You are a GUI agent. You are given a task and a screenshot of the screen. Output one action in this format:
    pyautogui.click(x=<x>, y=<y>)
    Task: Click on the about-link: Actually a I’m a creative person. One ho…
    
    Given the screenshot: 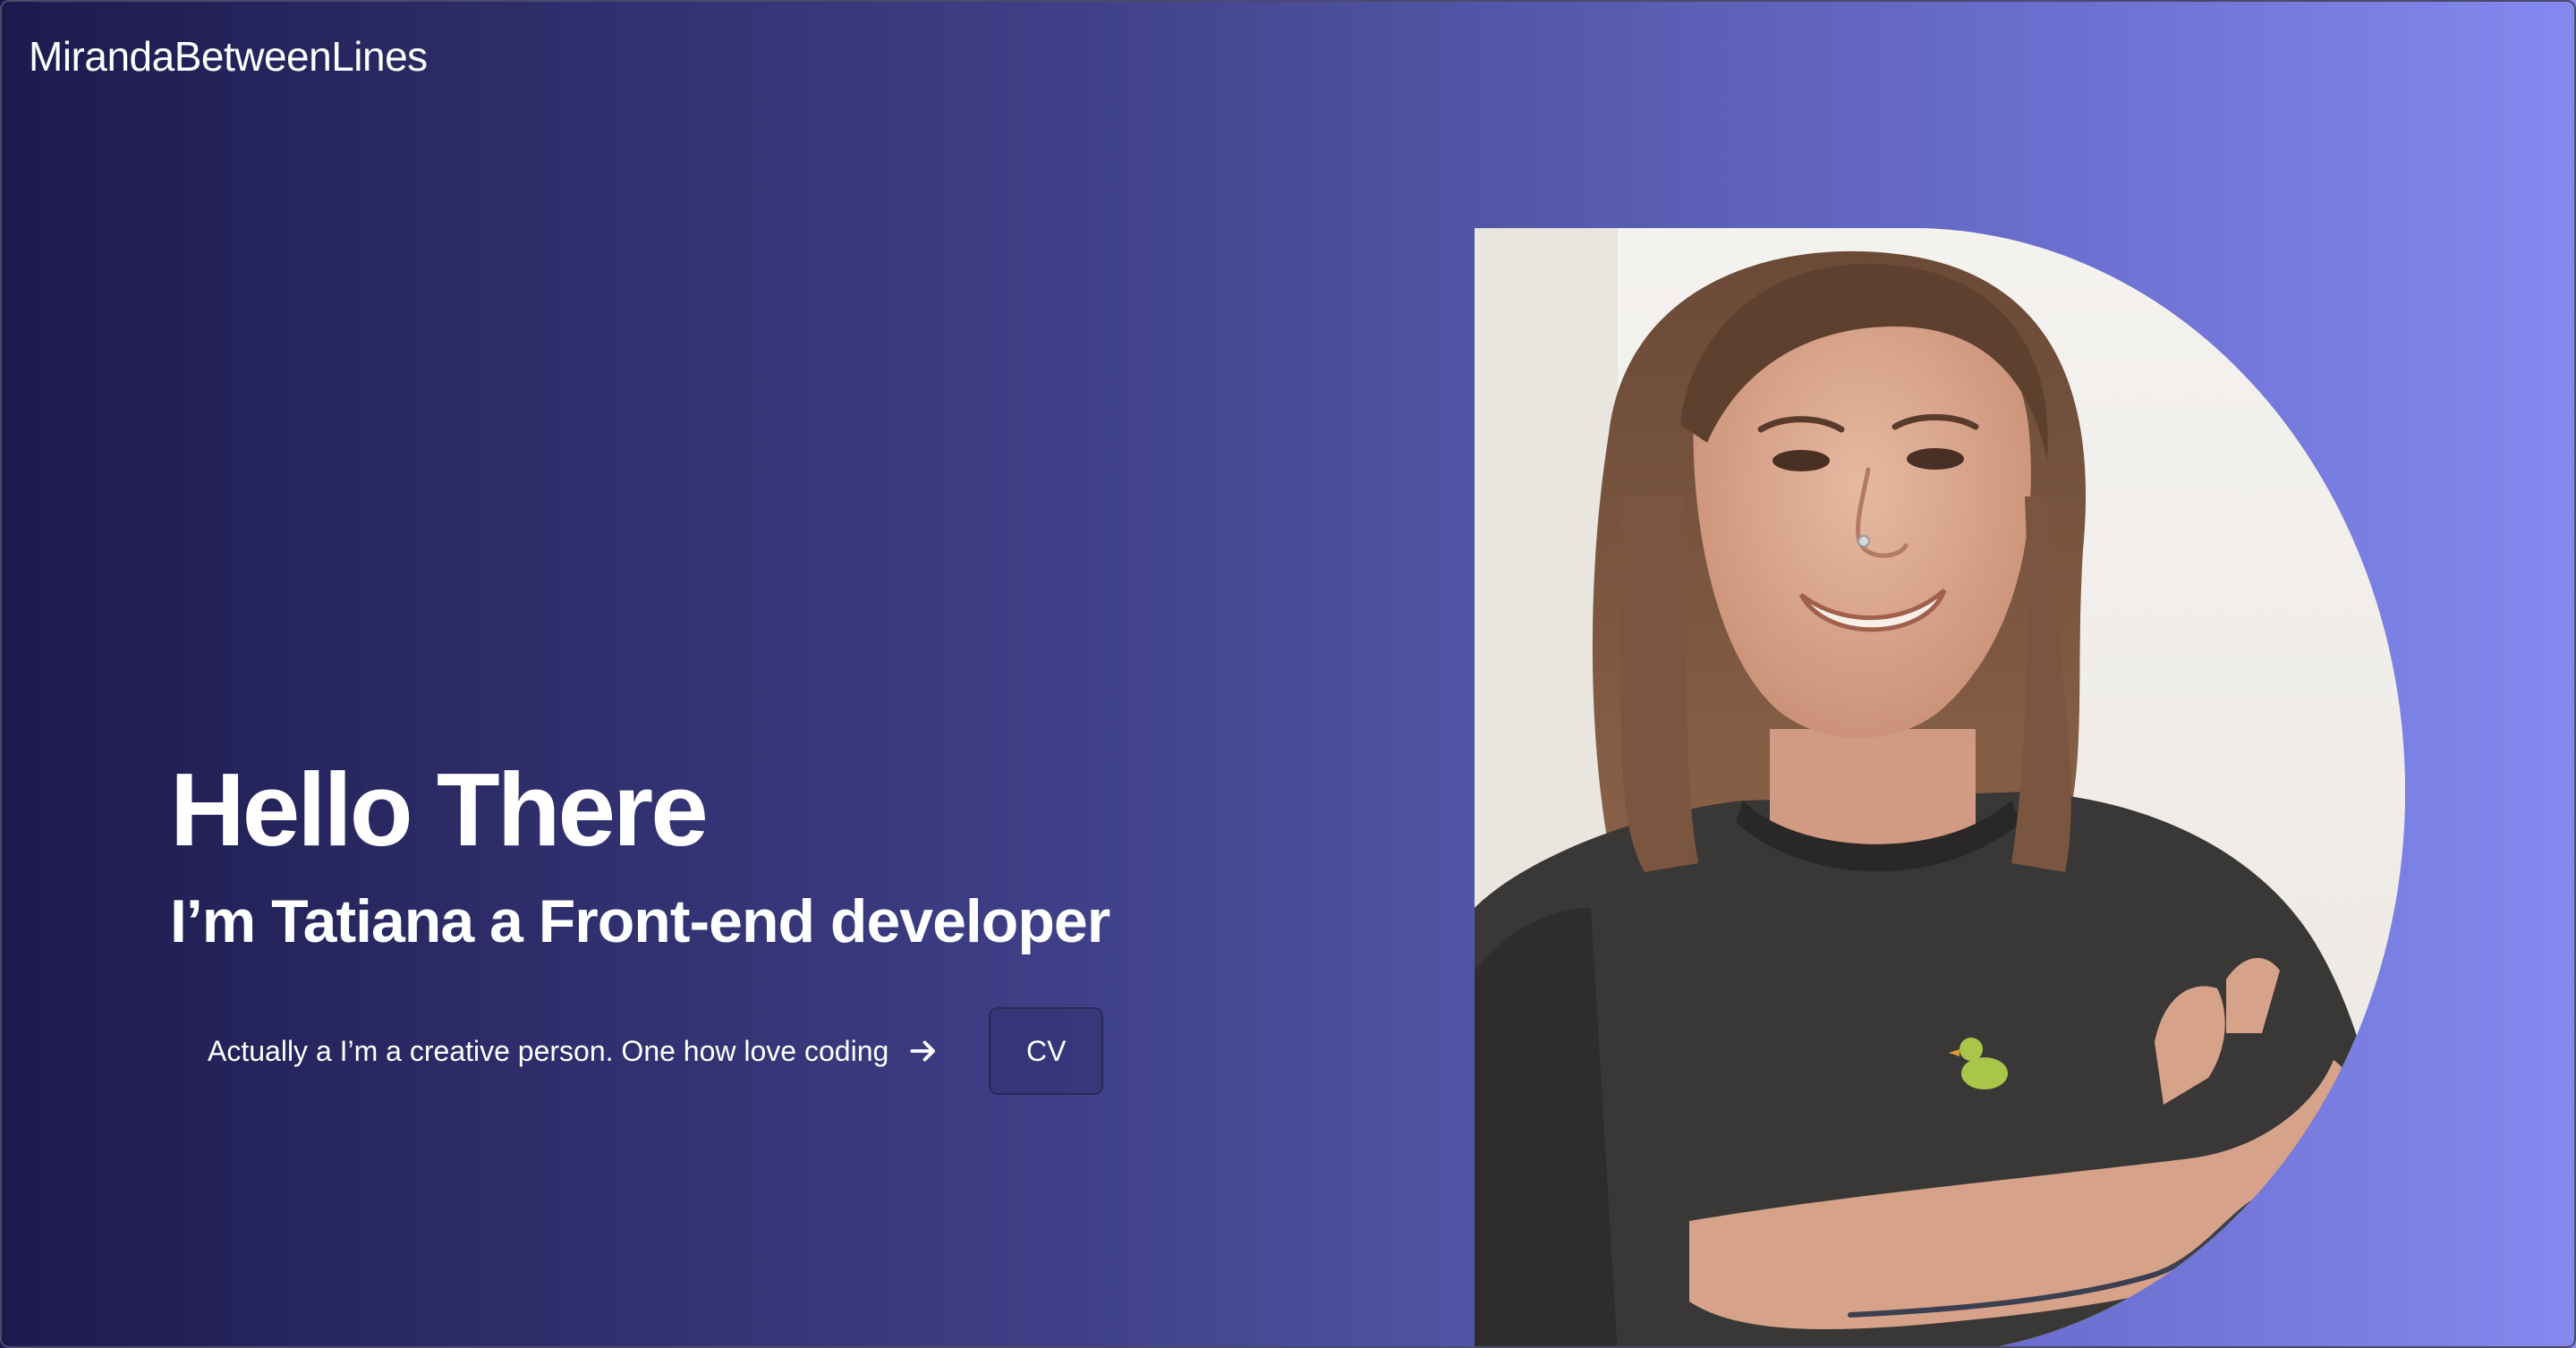 What is the action you would take?
    pyautogui.click(x=574, y=1051)
    